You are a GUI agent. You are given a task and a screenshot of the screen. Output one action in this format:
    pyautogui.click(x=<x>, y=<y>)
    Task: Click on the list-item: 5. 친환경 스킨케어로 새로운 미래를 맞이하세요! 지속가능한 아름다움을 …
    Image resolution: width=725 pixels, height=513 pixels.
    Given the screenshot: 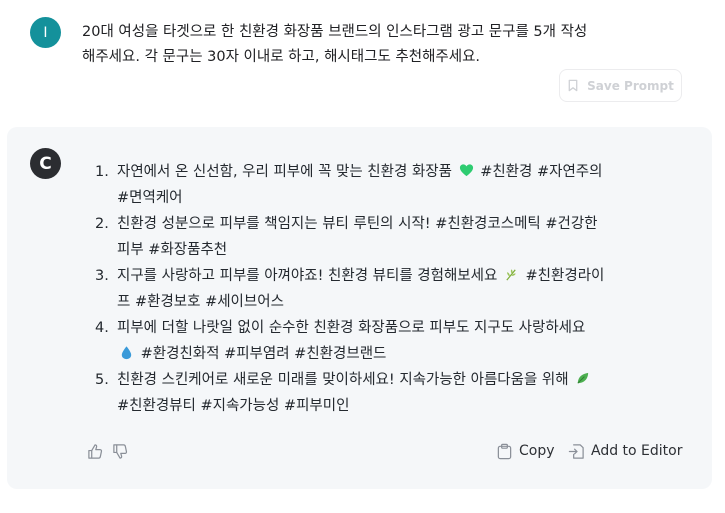 What is the action you would take?
    pyautogui.click(x=395, y=393)
    